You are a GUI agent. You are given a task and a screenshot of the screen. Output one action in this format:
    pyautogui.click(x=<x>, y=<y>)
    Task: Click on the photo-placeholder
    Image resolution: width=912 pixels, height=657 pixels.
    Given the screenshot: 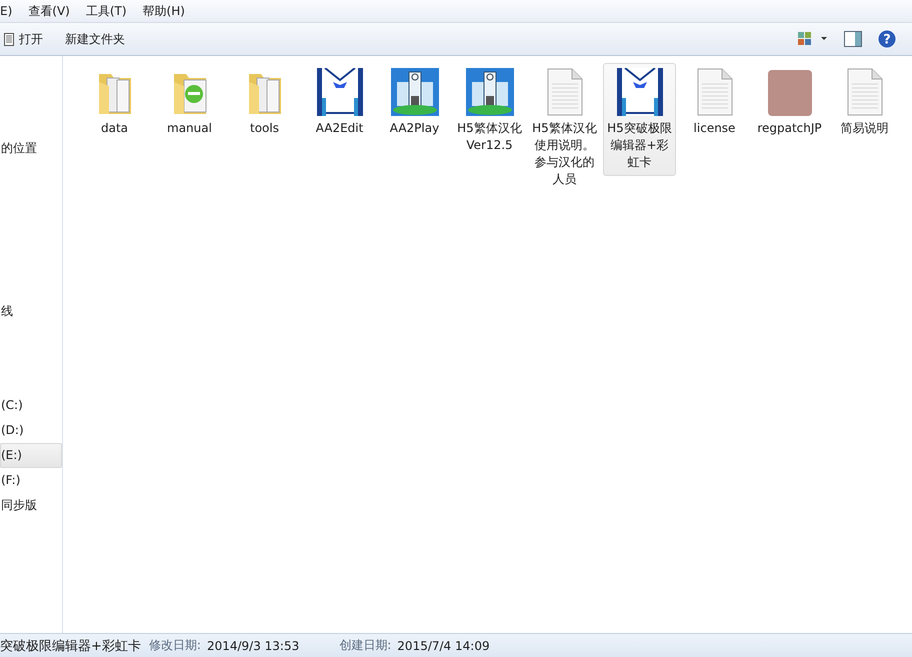 What is the action you would take?
    pyautogui.click(x=790, y=93)
    